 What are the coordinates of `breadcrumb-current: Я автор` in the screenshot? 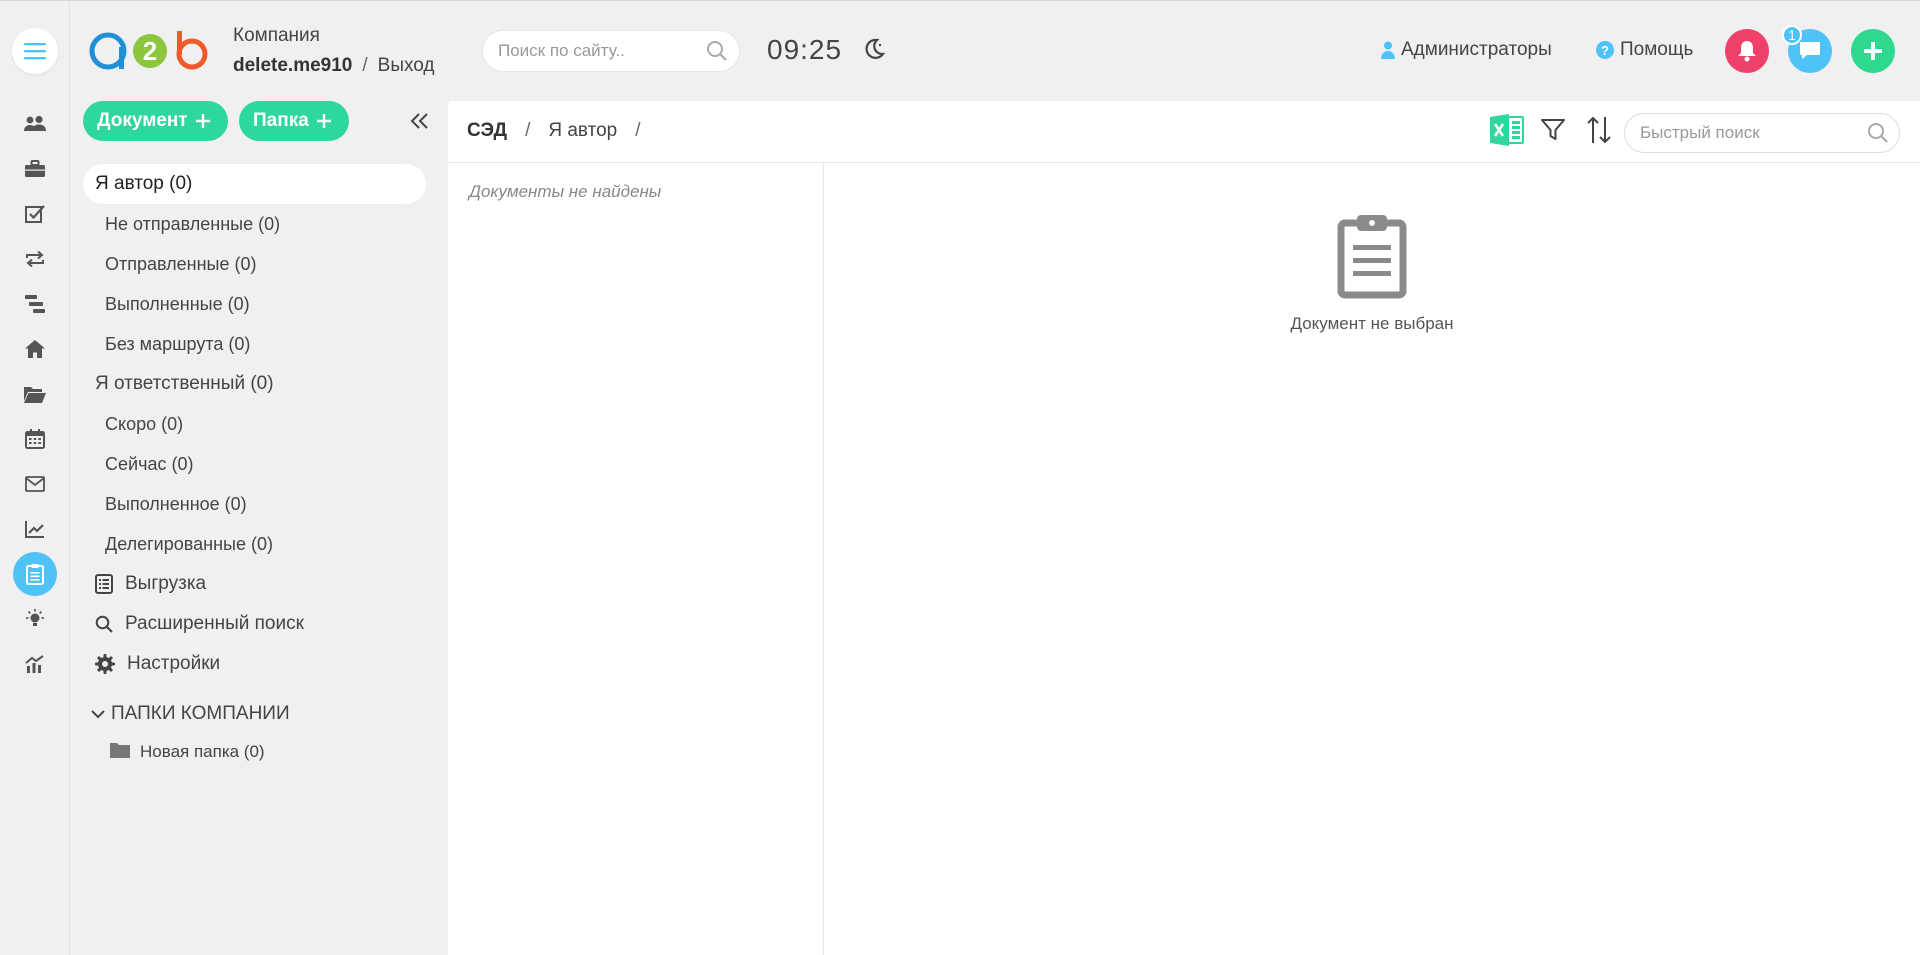 It's located at (582, 131).